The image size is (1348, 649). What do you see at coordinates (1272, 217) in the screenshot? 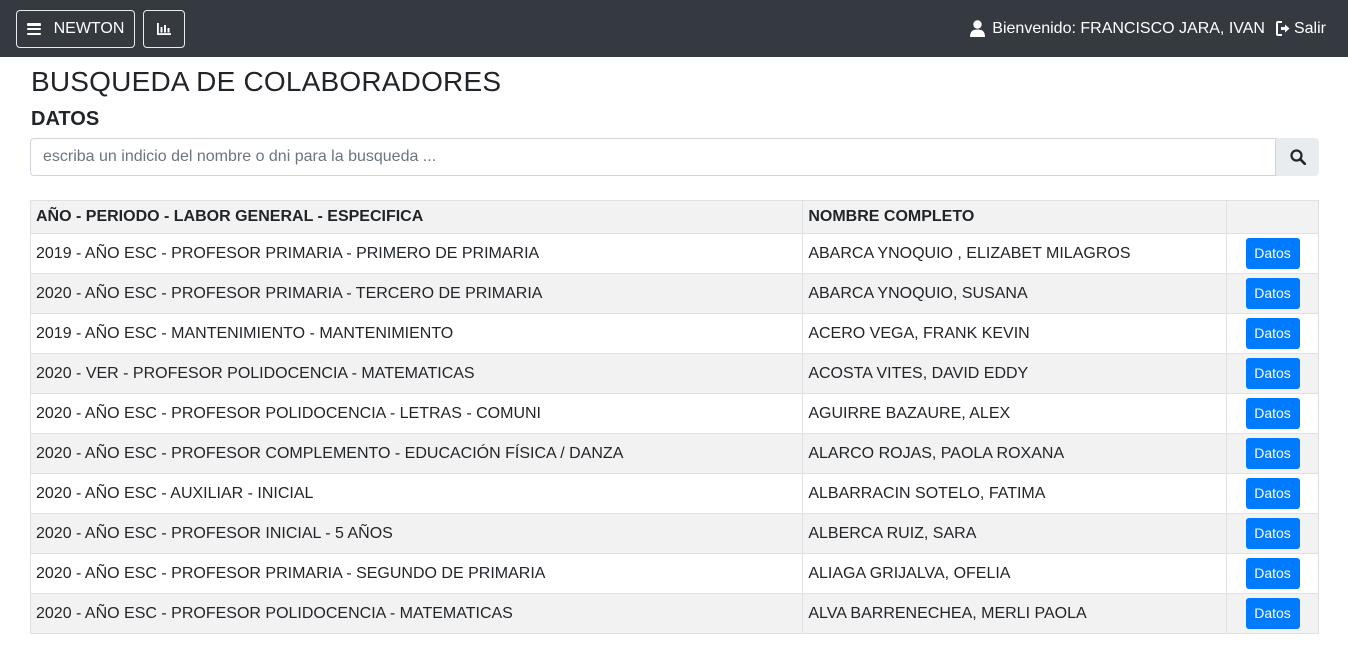
I see `header-action` at bounding box center [1272, 217].